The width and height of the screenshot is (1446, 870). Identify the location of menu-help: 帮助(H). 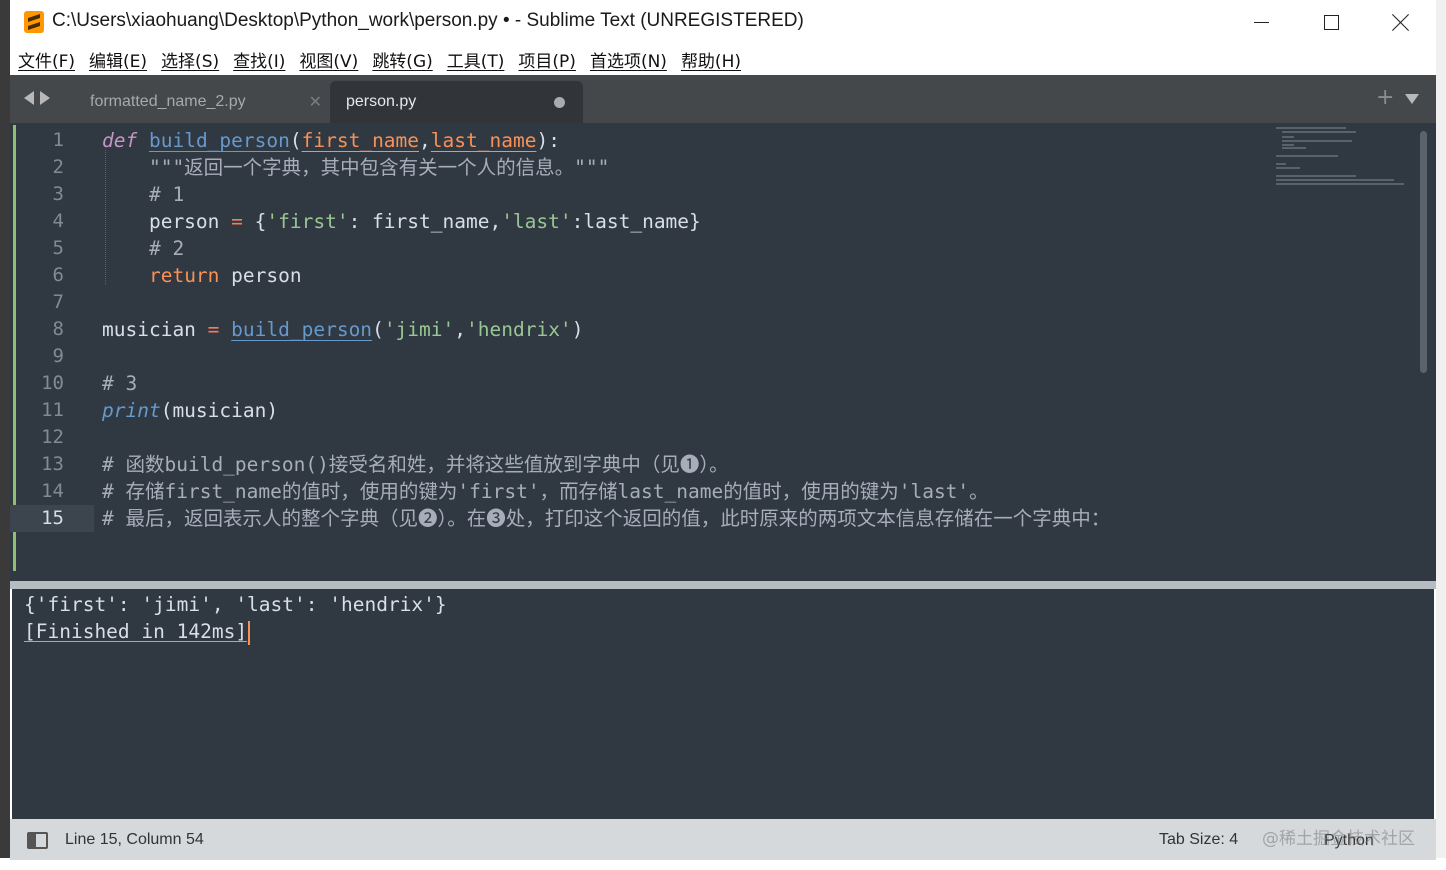
(711, 59).